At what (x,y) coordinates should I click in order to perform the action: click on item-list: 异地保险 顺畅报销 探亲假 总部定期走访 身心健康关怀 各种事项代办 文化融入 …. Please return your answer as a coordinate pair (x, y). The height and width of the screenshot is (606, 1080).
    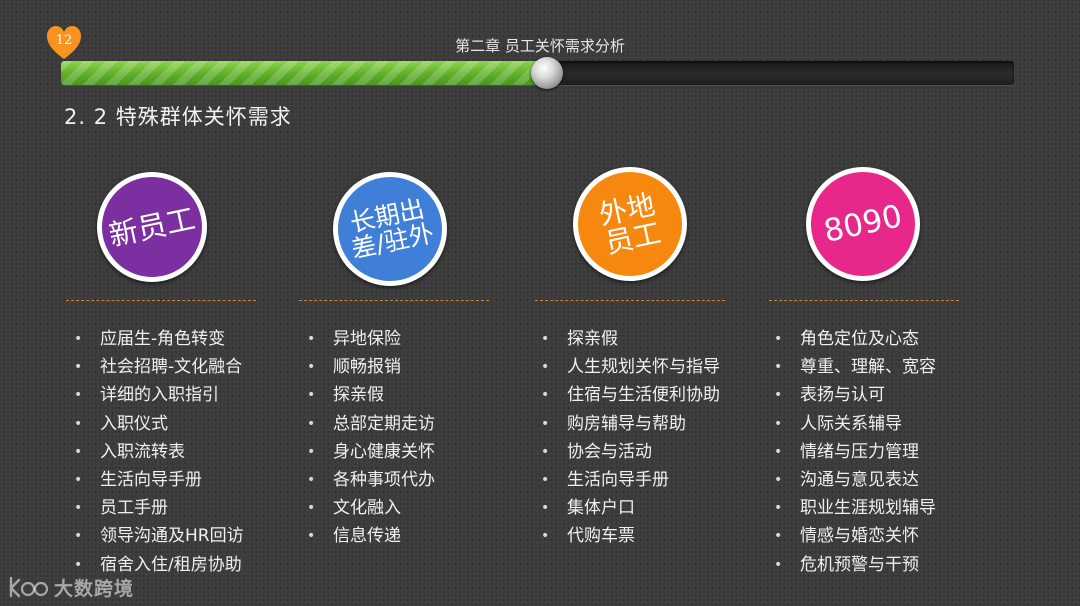
    Looking at the image, I should click on (366, 438).